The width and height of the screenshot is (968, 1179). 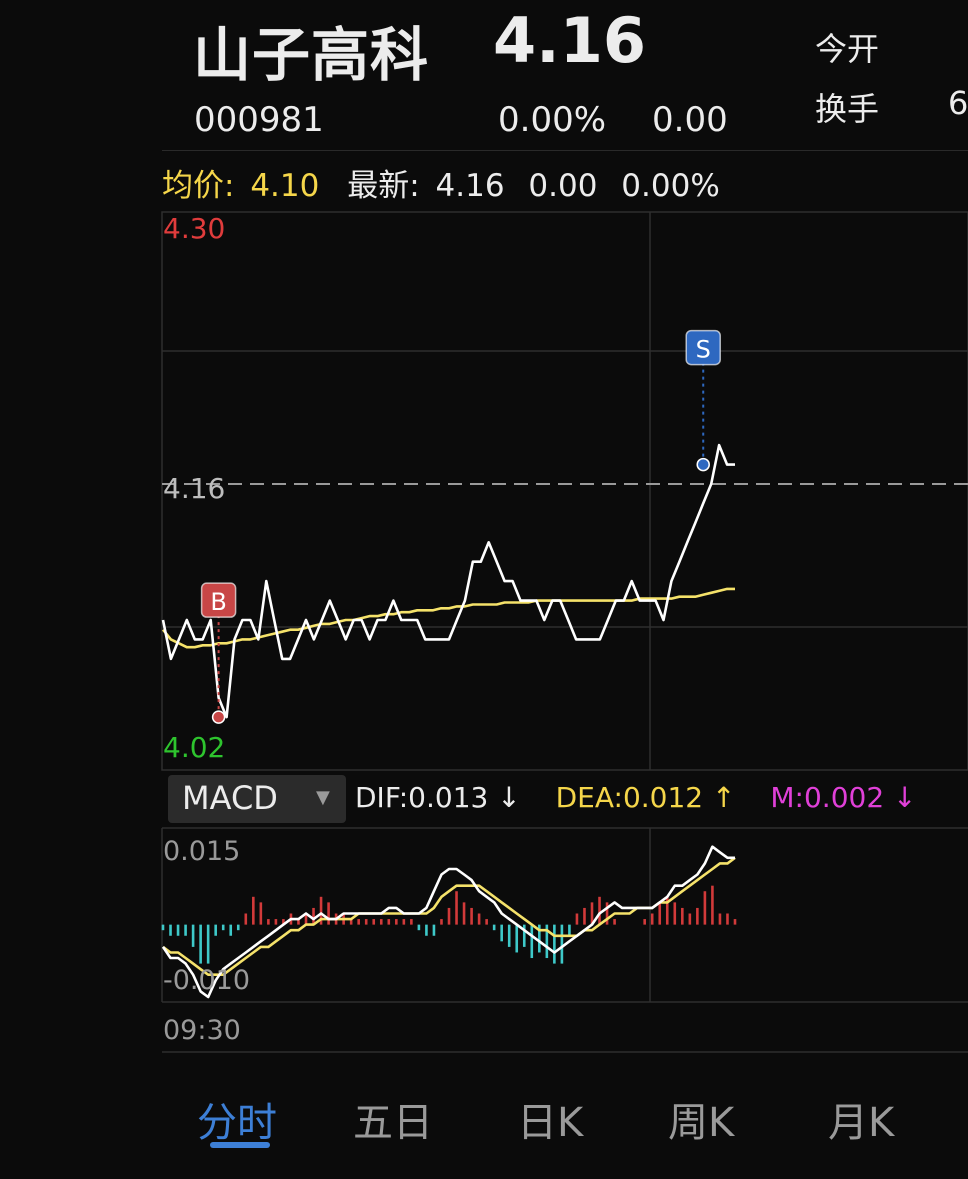 I want to click on tab-intraday: 分时, so click(x=237, y=1119).